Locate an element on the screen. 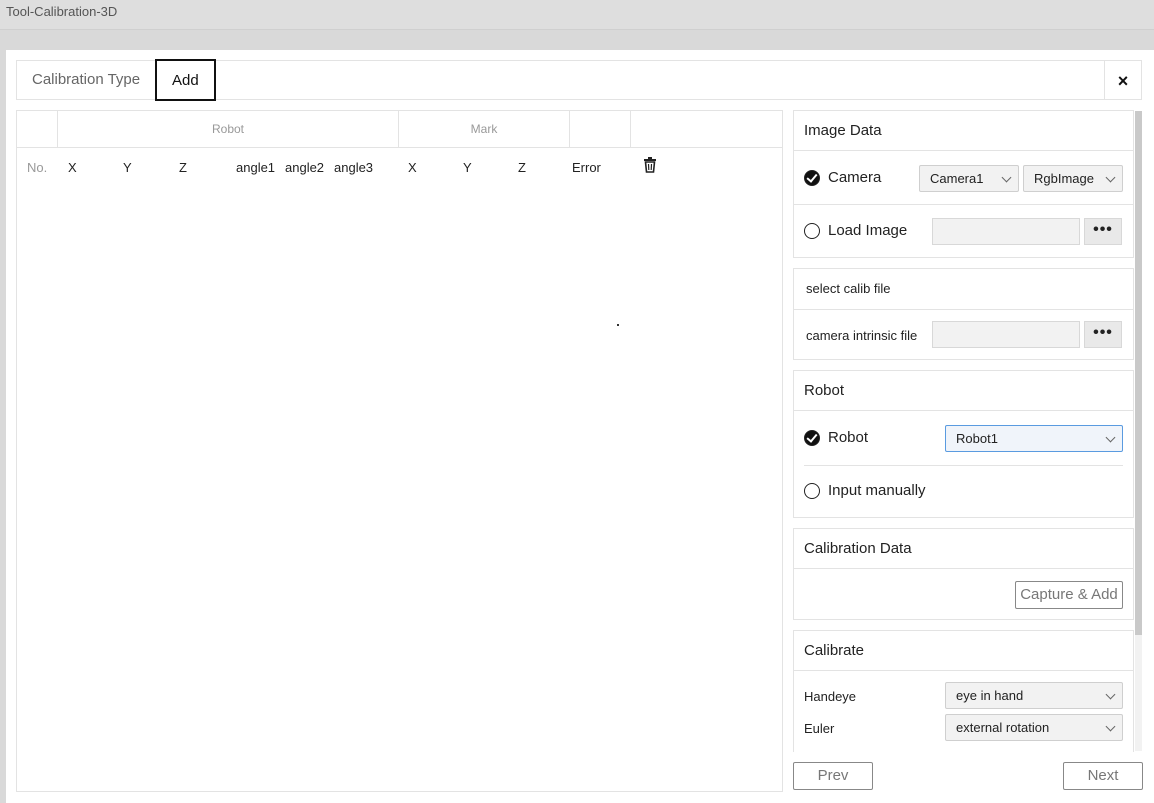 Image resolution: width=1154 pixels, height=803 pixels. calib-file-title: select calib file is located at coordinates (848, 288).